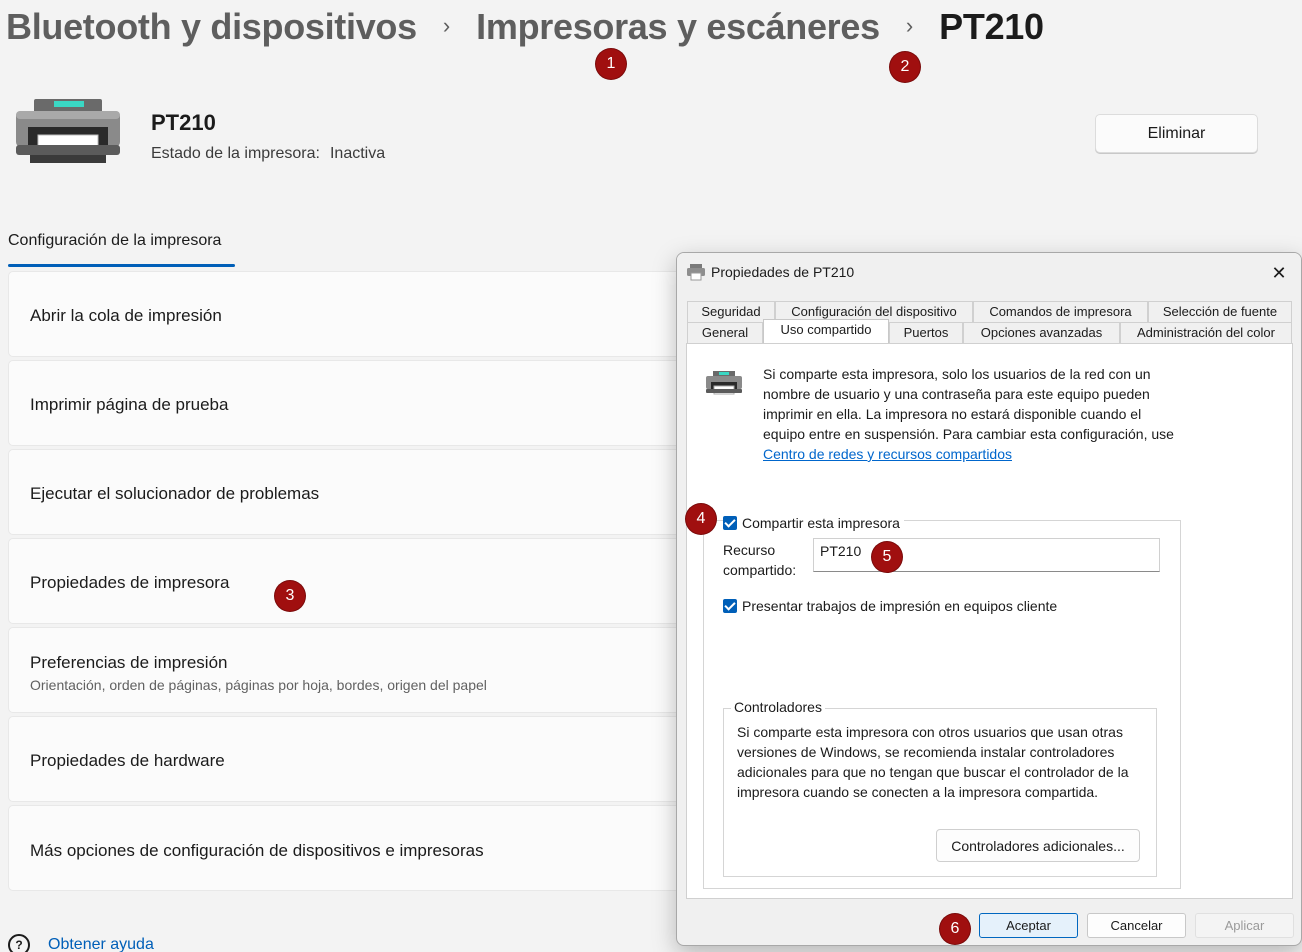 Image resolution: width=1302 pixels, height=952 pixels. I want to click on device-name: PT210, so click(183, 122).